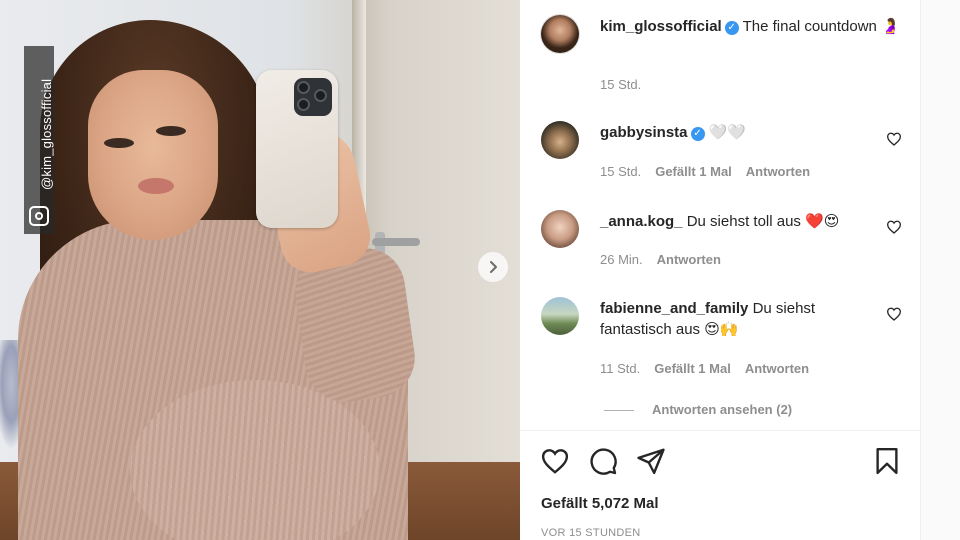  I want to click on view-replies-button: Antworten ansehen (2), so click(698, 409).